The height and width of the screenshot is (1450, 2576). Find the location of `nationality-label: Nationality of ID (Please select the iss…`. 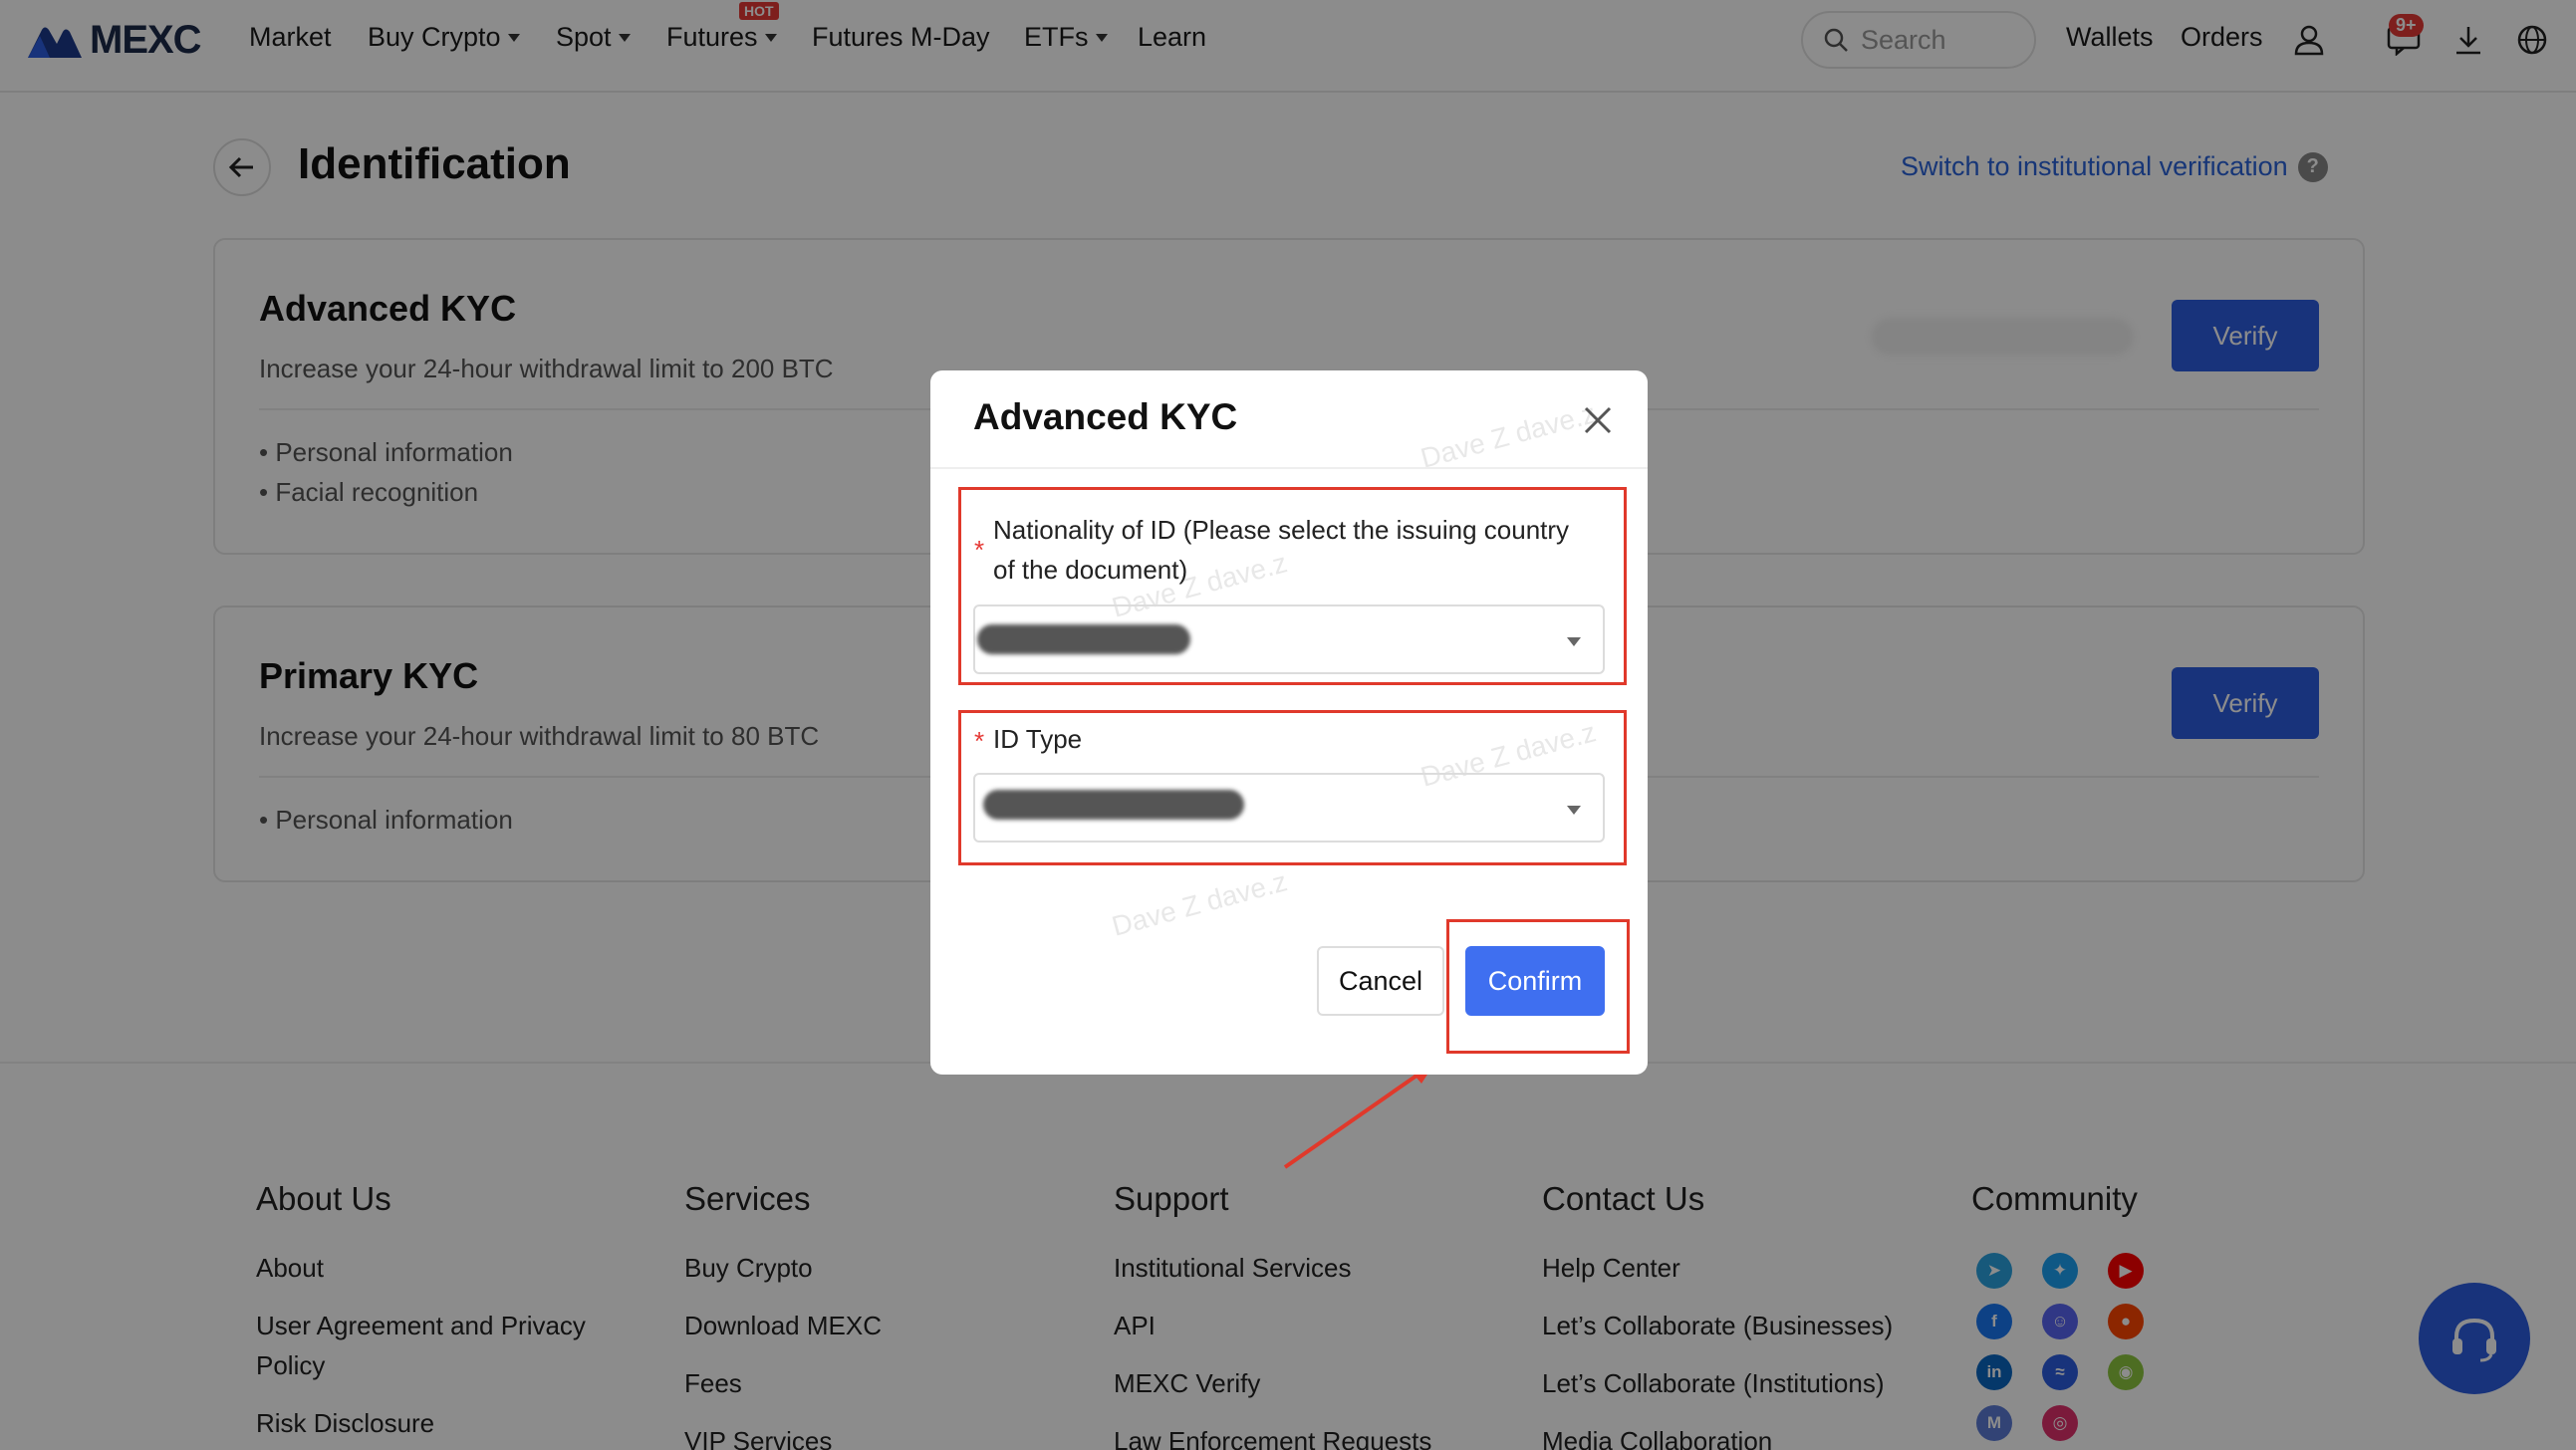

nationality-label: Nationality of ID (Please select the iss… is located at coordinates (1281, 530).